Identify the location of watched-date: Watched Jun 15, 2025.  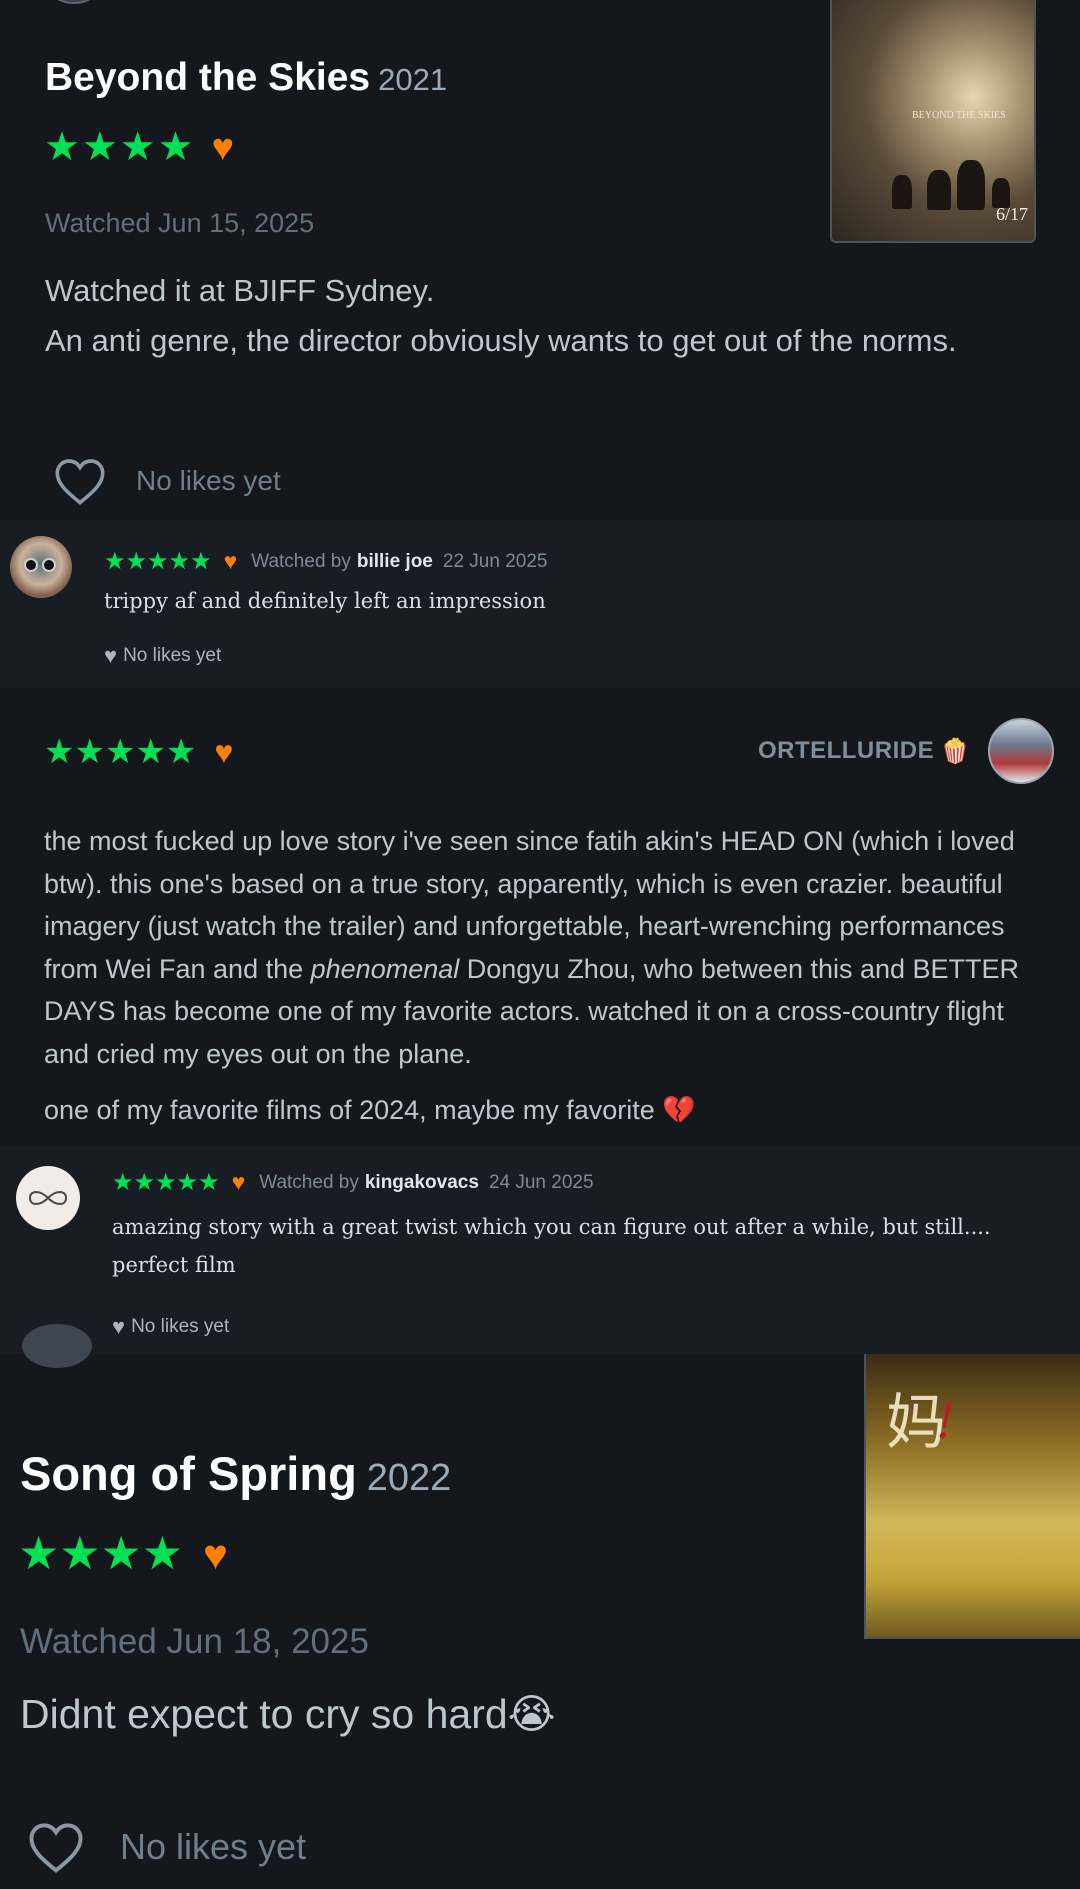
(180, 223).